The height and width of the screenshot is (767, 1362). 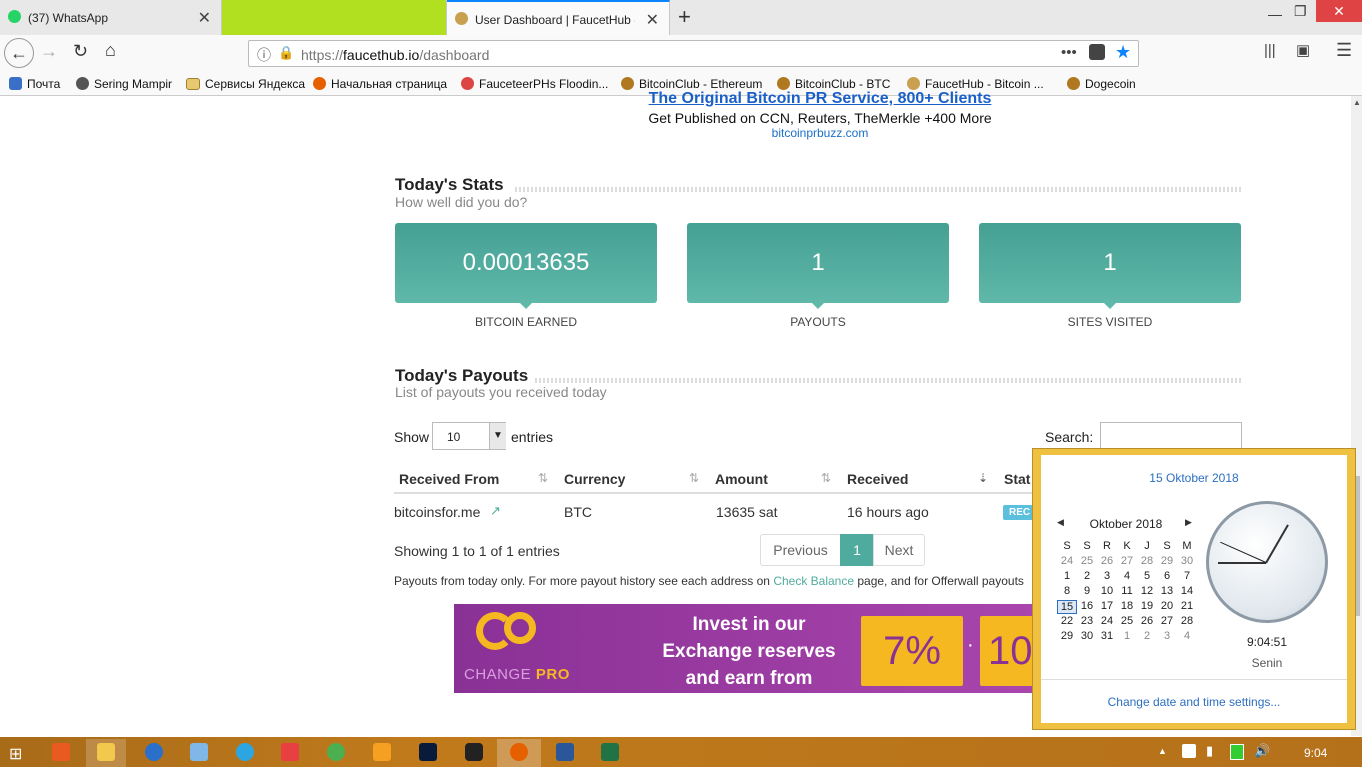 I want to click on tray-app-icon, so click(x=1189, y=751).